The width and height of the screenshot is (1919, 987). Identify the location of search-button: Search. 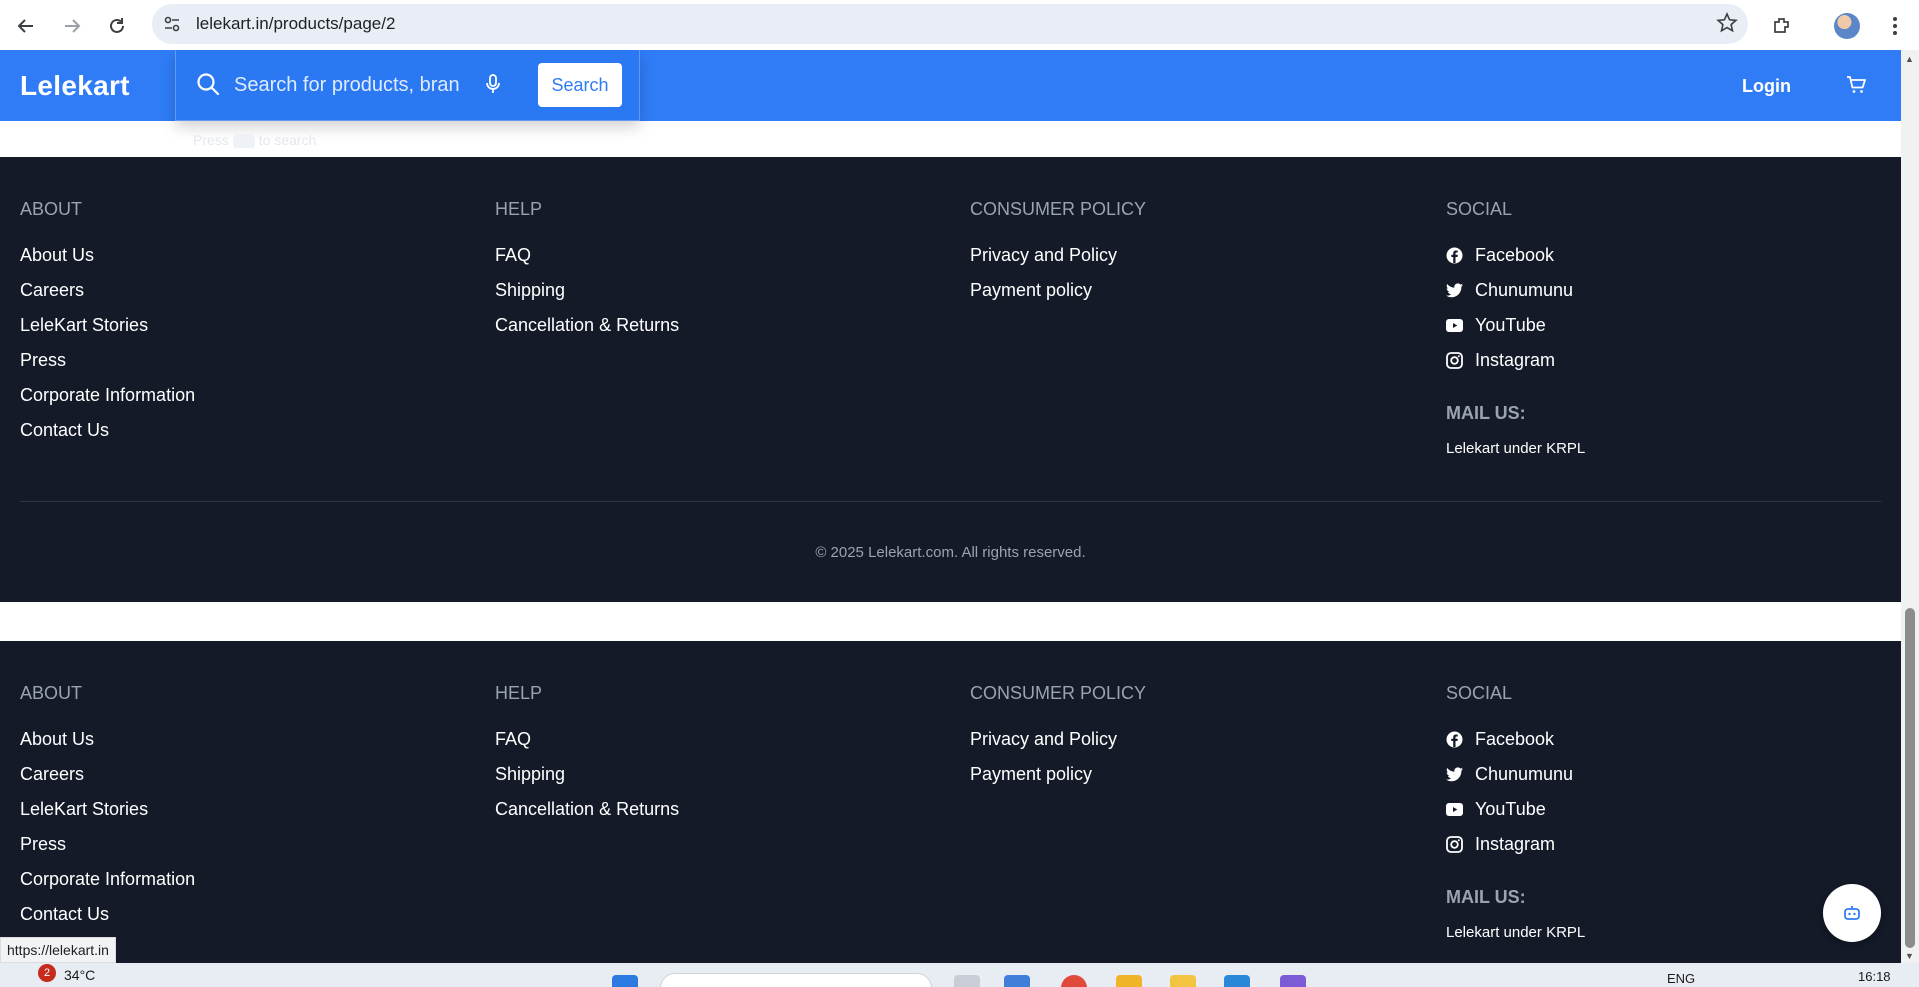
(580, 85).